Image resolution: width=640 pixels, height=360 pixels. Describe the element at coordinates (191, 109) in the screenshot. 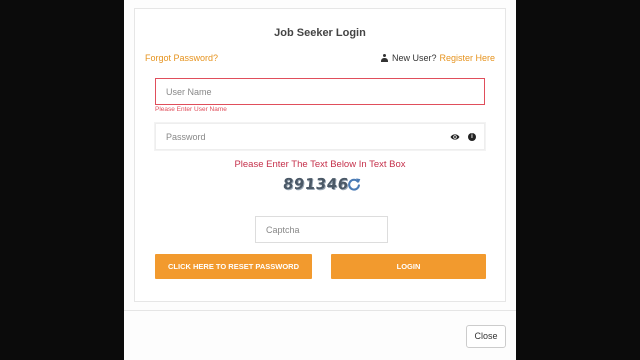

I see `username-error: Please Enter User Name` at that location.